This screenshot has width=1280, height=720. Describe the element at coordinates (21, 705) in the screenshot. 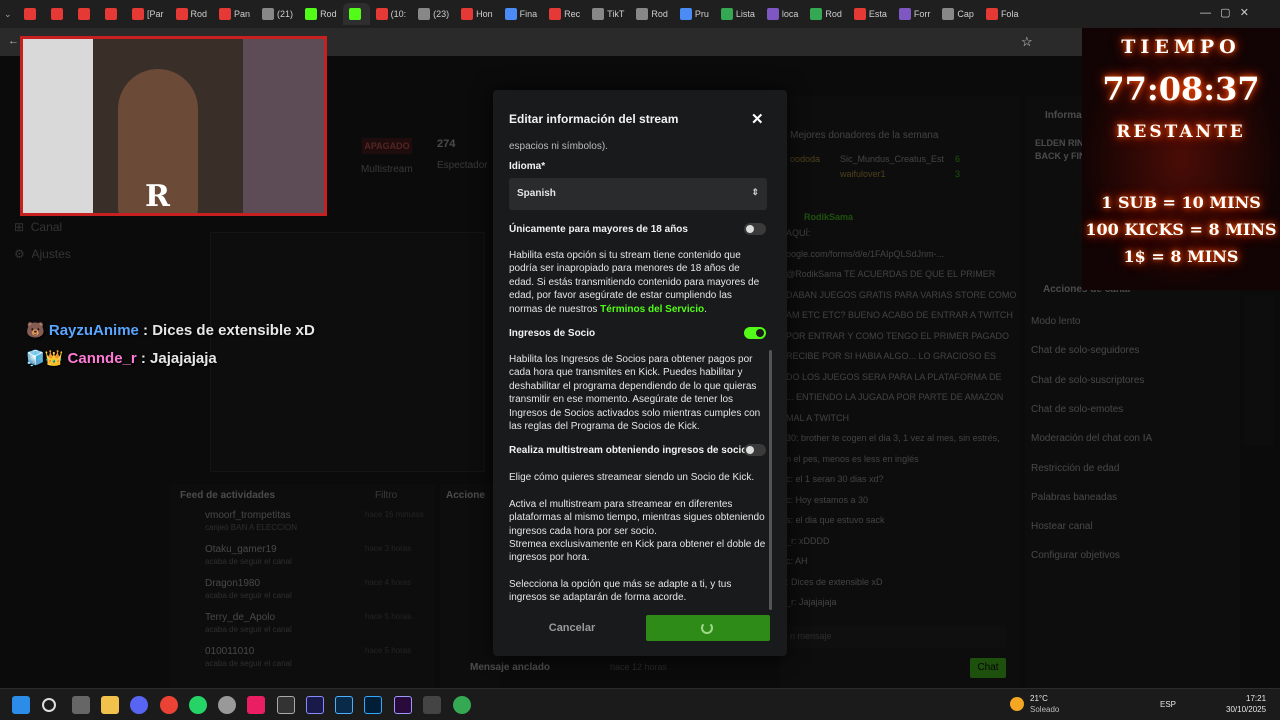

I see `windows-start-icon` at that location.